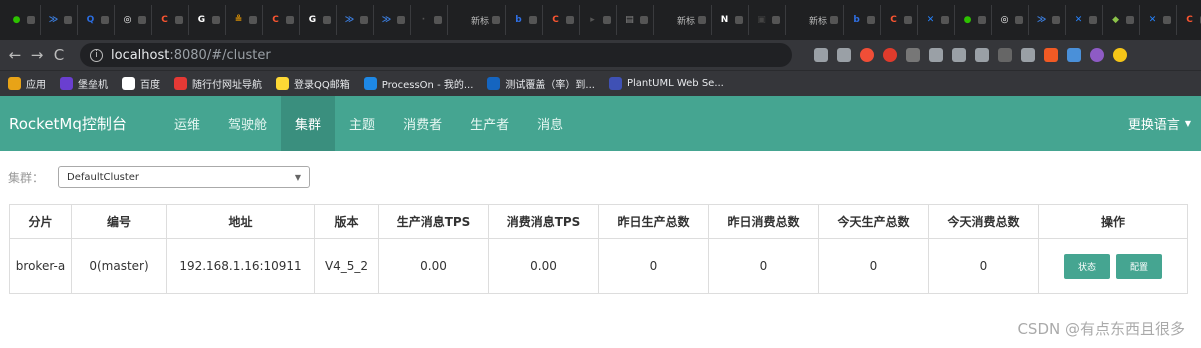 The image size is (1201, 348). I want to click on star-icon, so click(844, 55).